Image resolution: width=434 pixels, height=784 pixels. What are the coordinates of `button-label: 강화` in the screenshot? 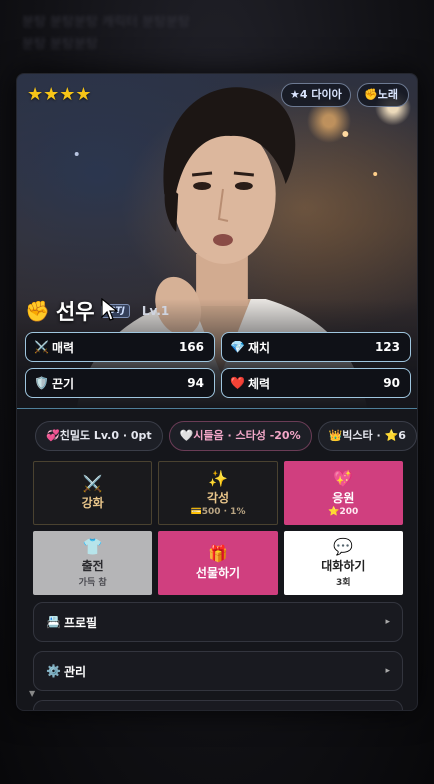 It's located at (92, 503).